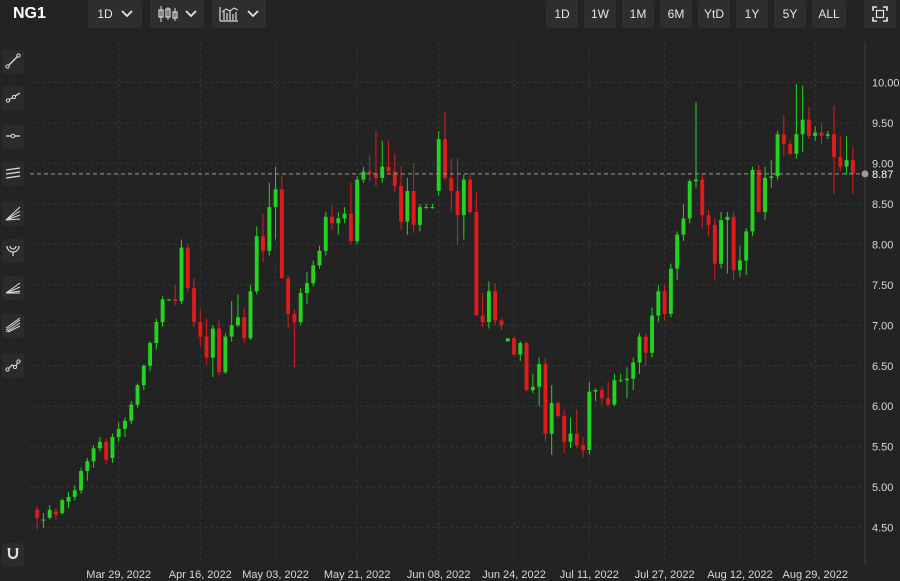 The width and height of the screenshot is (900, 581). I want to click on x-tick-label: Apr 16, 2022, so click(200, 575).